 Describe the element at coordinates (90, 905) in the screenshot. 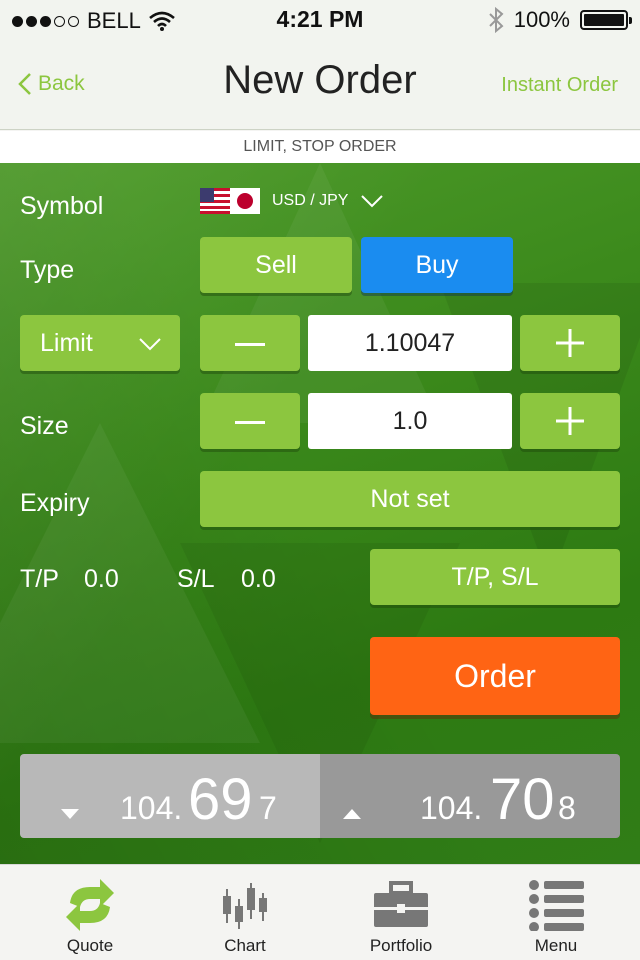

I see `refresh-arrows-icon` at that location.